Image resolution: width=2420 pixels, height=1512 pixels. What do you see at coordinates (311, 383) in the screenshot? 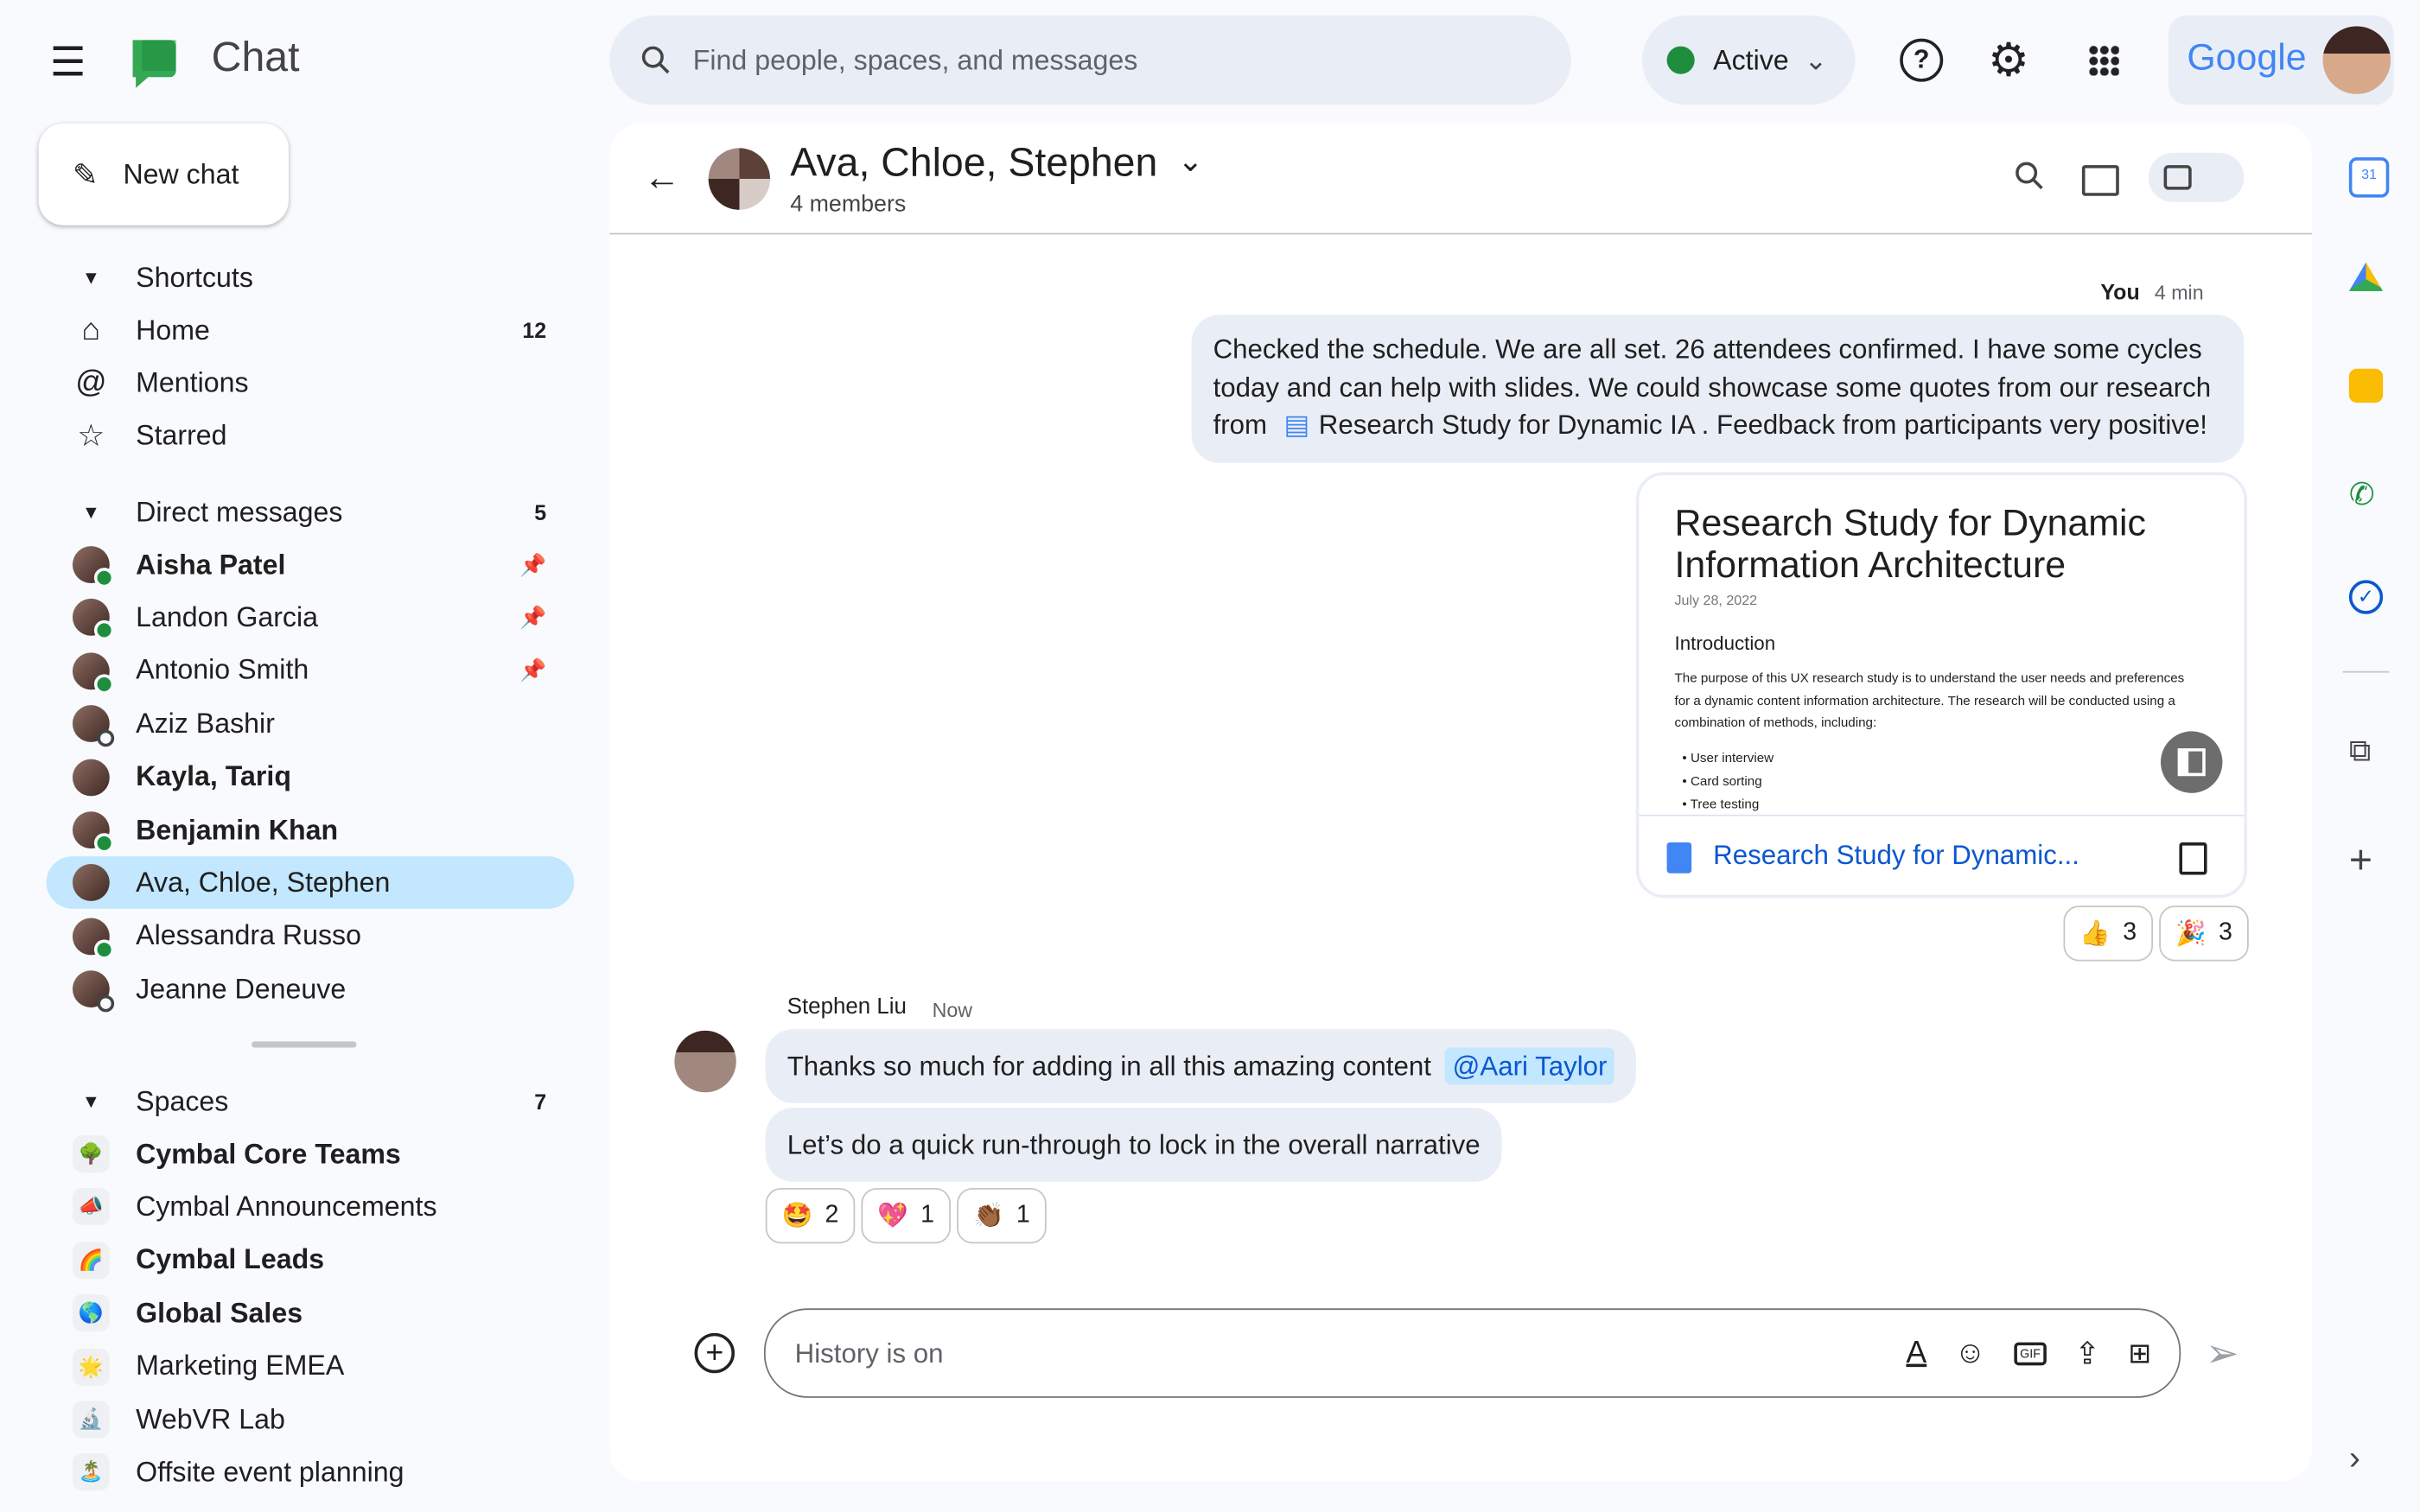
I see `shortcut-mentions: @ Mentions` at bounding box center [311, 383].